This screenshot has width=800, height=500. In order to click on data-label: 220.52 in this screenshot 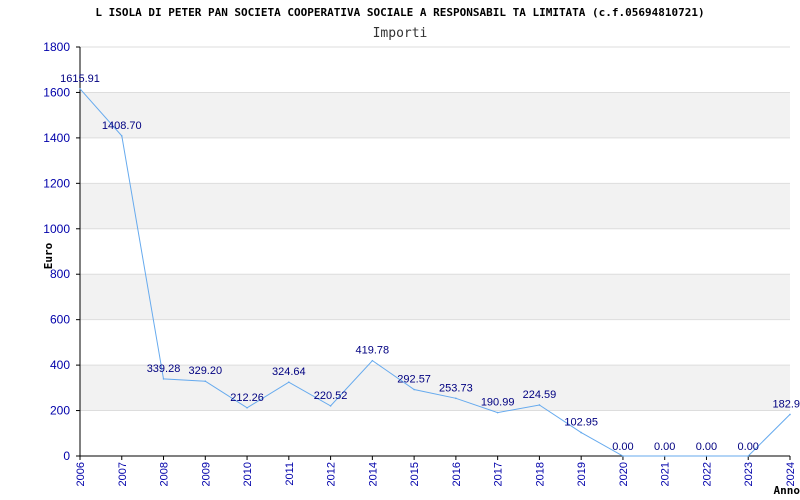, I will do `click(331, 396)`.